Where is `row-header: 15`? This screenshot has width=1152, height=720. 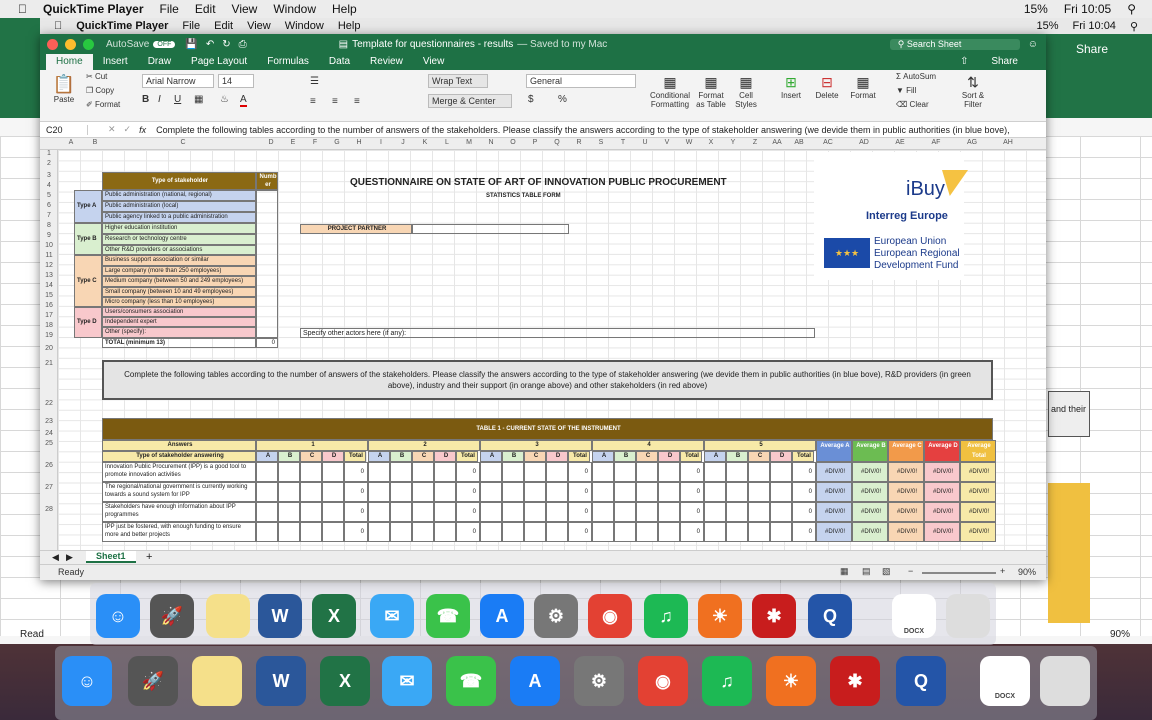 row-header: 15 is located at coordinates (49, 295).